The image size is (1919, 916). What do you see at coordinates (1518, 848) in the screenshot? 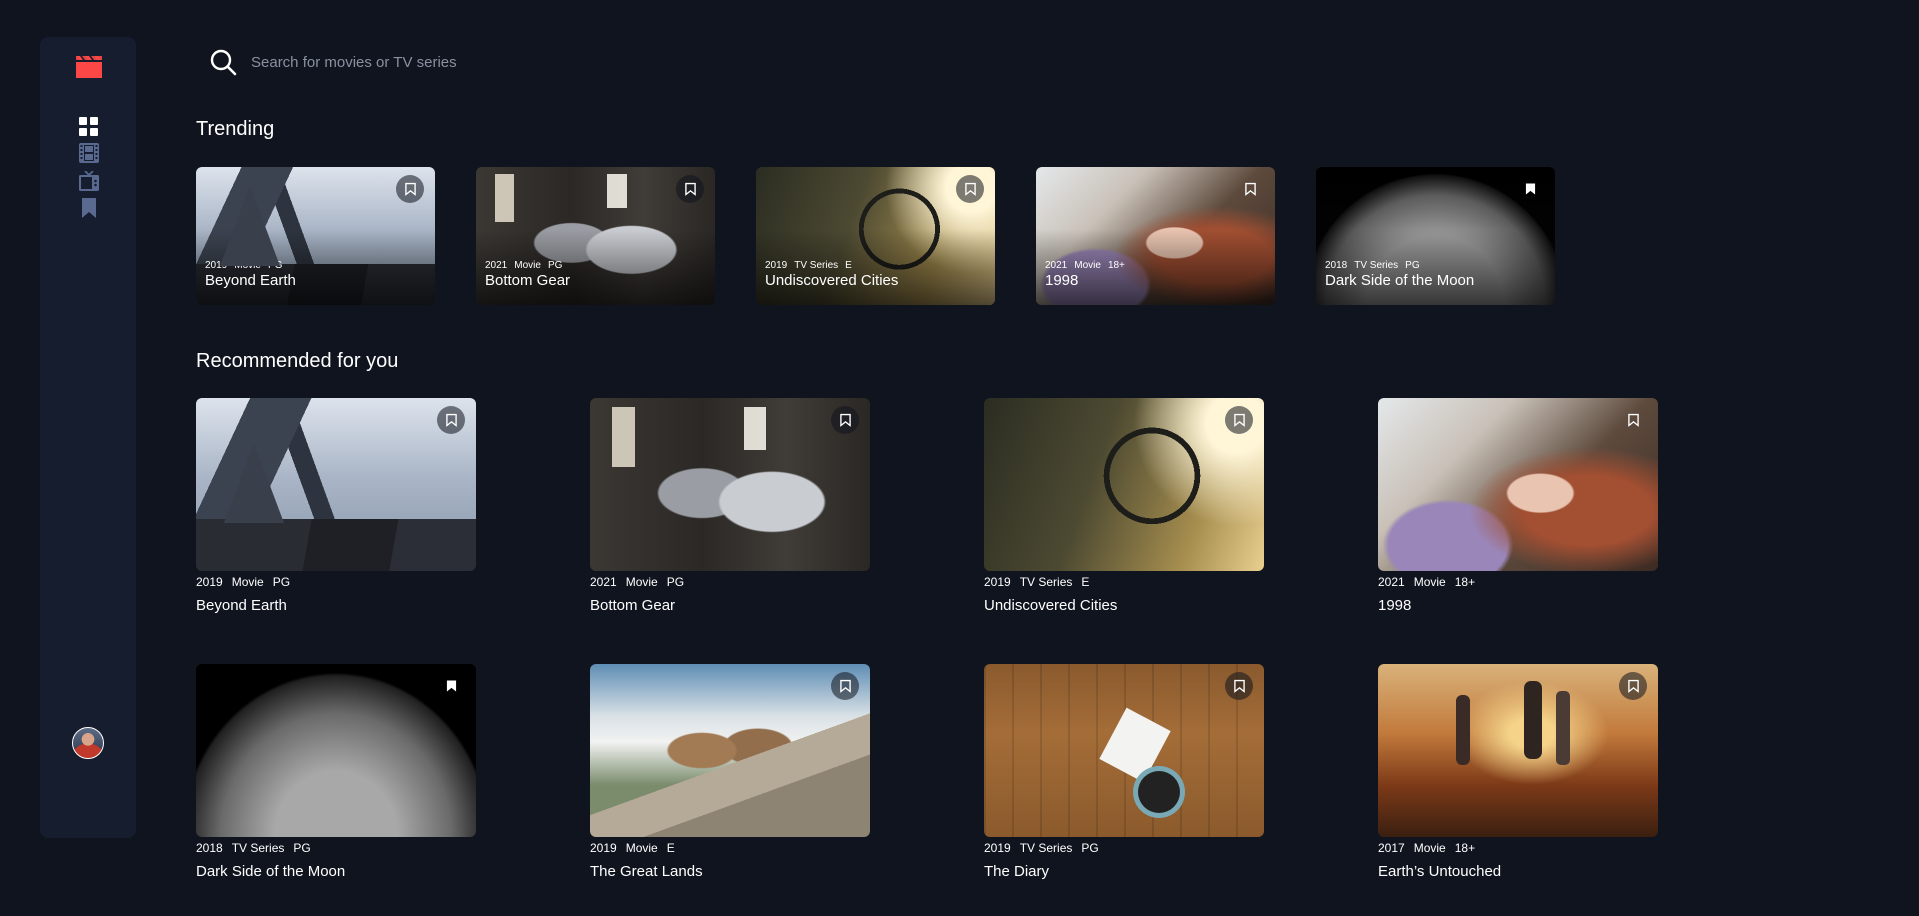
I see `card-meta: 2017 Movie 18+` at bounding box center [1518, 848].